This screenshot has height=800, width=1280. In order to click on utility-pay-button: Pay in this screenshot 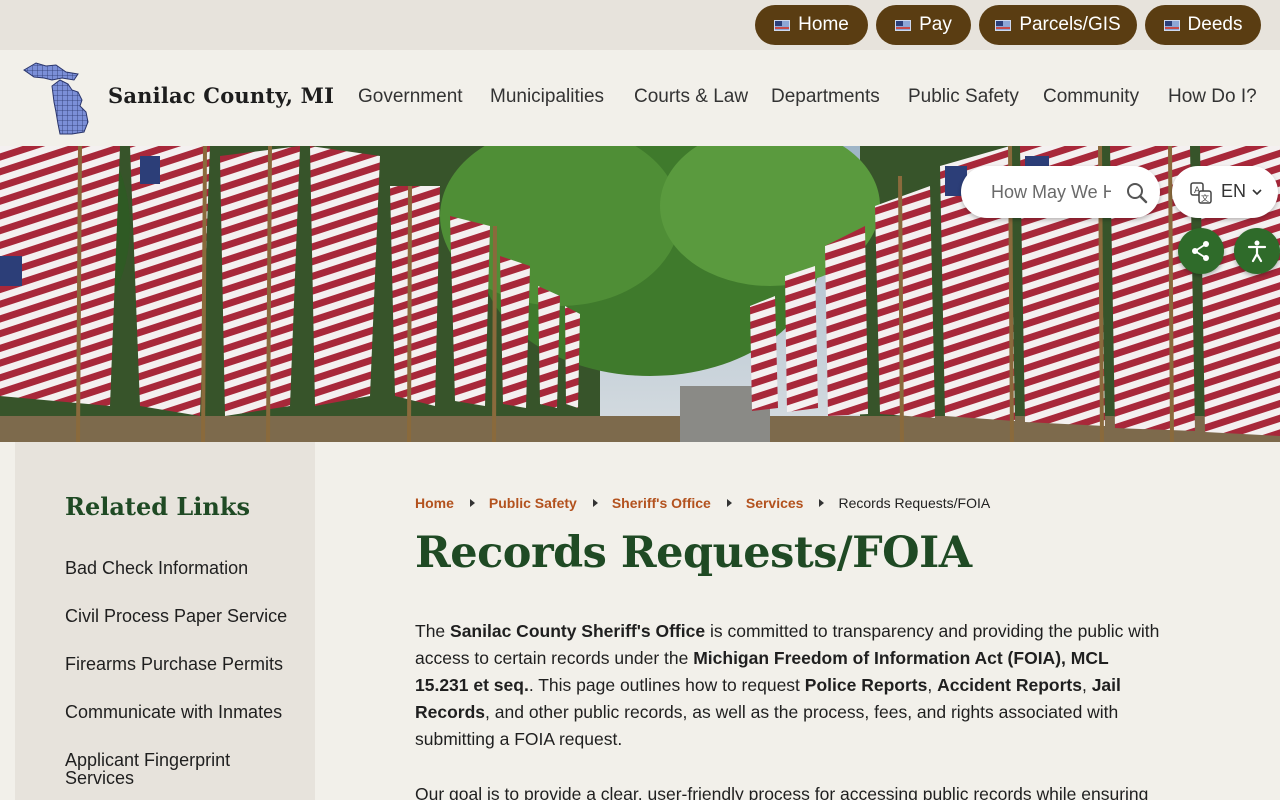, I will do `click(923, 25)`.